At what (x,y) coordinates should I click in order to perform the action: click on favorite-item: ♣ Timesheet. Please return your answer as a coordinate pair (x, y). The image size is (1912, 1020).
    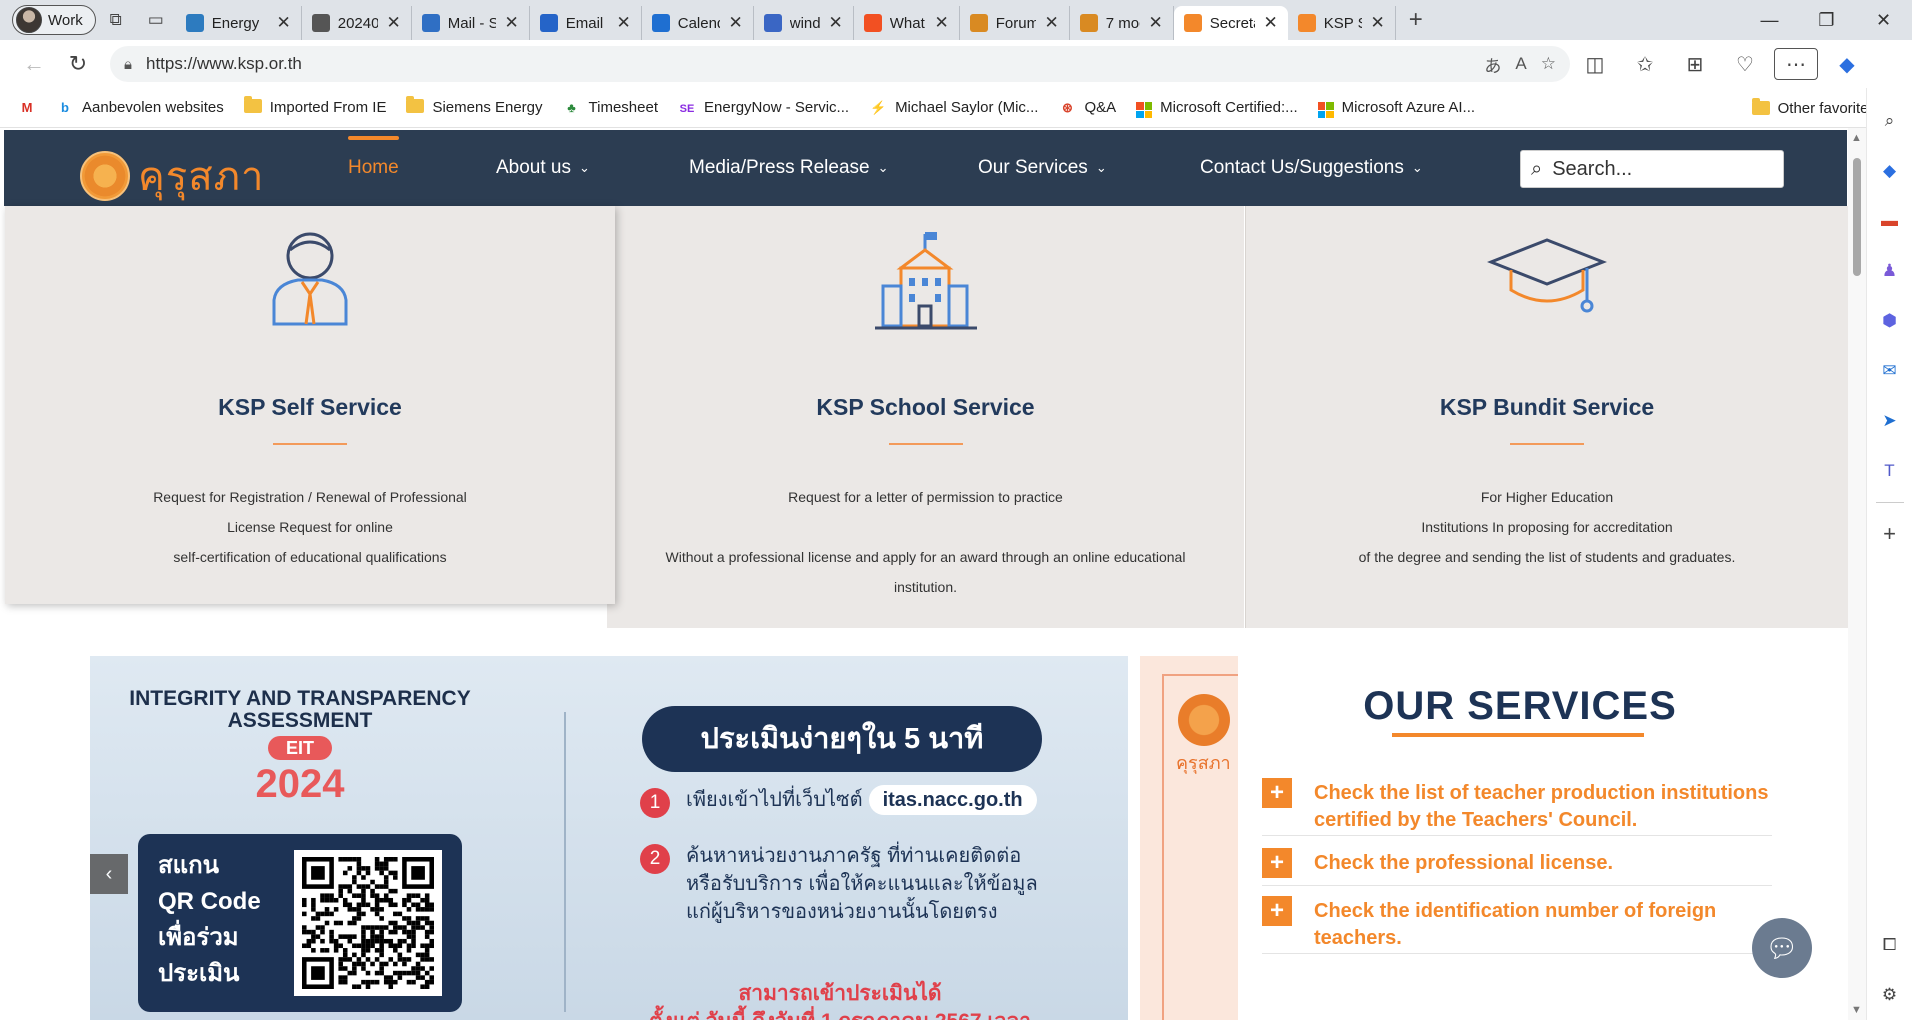
    Looking at the image, I should click on (610, 107).